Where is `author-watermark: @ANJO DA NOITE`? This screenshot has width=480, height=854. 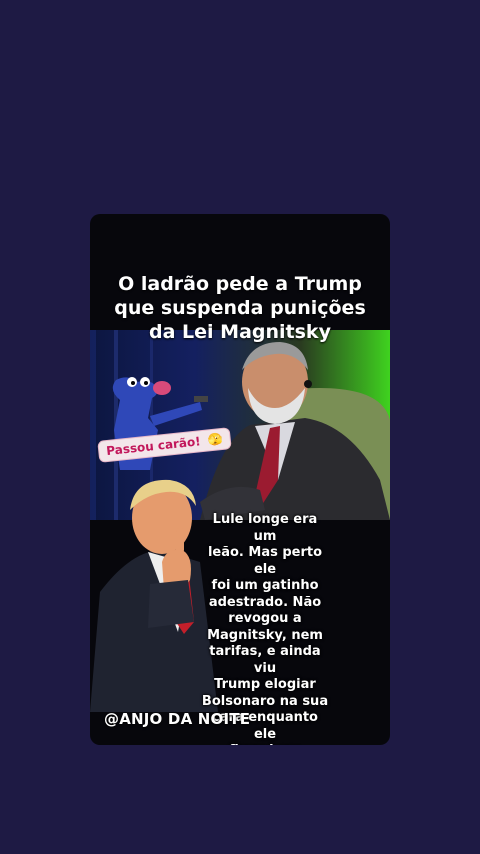 author-watermark: @ANJO DA NOITE is located at coordinates (177, 719).